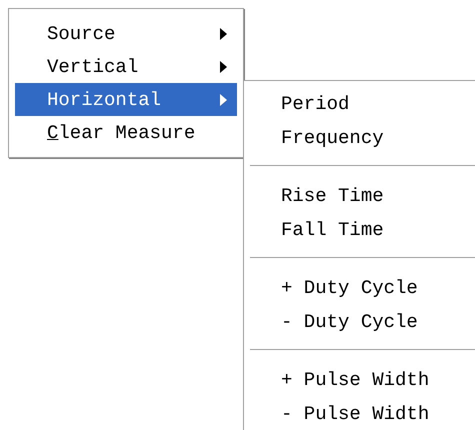  I want to click on menu-item: - Pulse Width, so click(362, 413).